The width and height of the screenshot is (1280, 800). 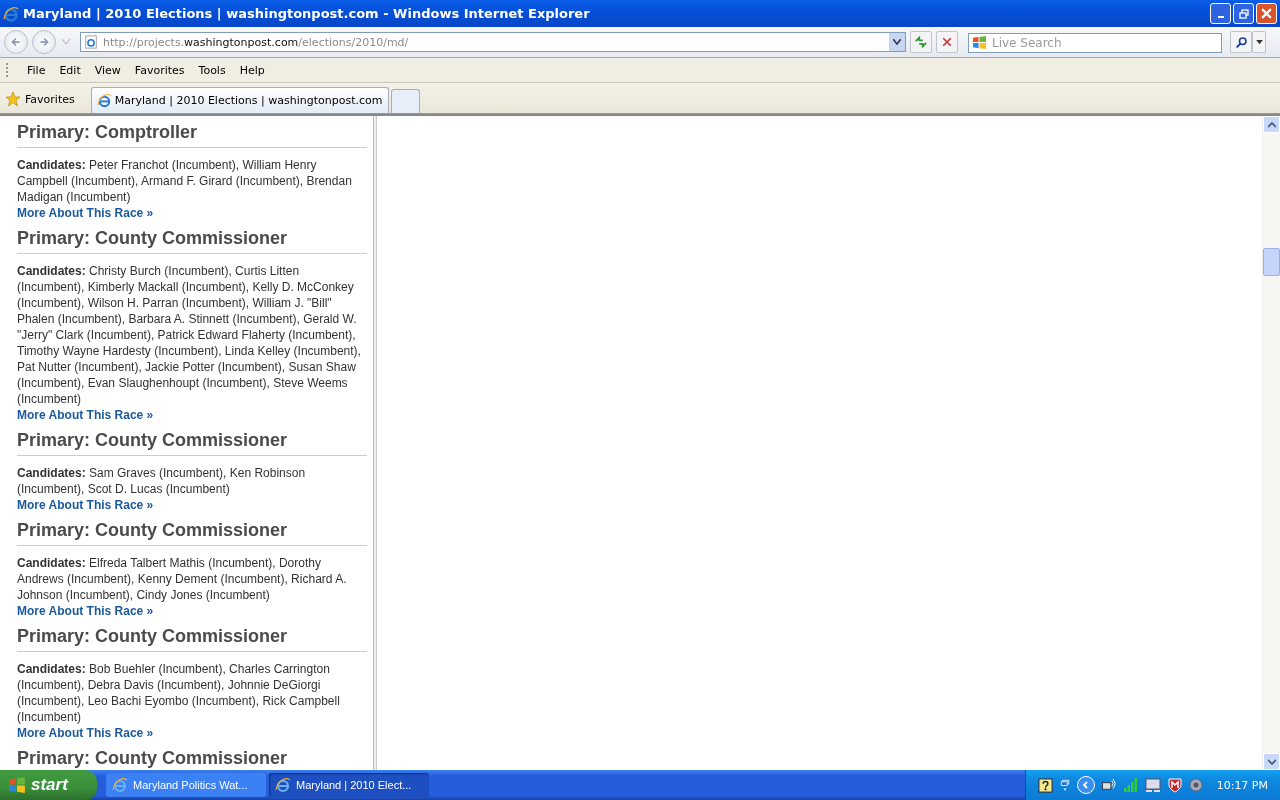 I want to click on restore-button, so click(x=1243, y=13).